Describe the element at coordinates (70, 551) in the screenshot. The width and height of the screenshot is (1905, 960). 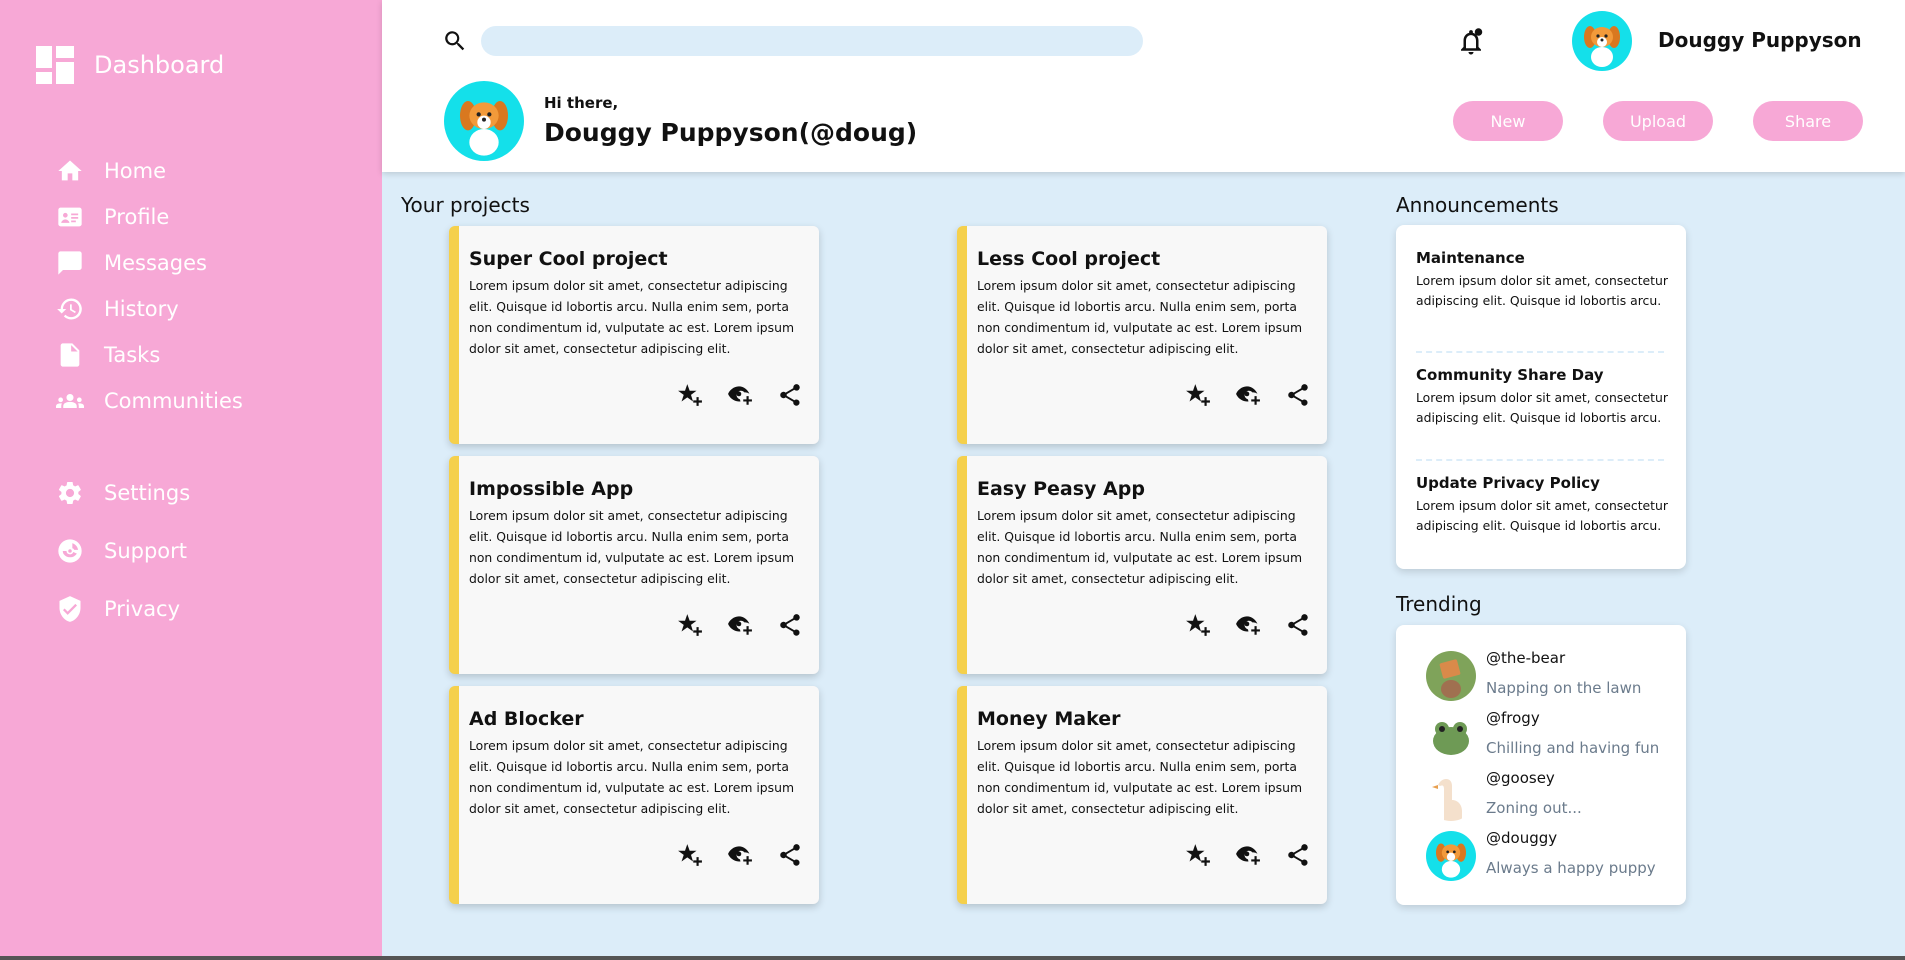
I see `support-icon` at that location.